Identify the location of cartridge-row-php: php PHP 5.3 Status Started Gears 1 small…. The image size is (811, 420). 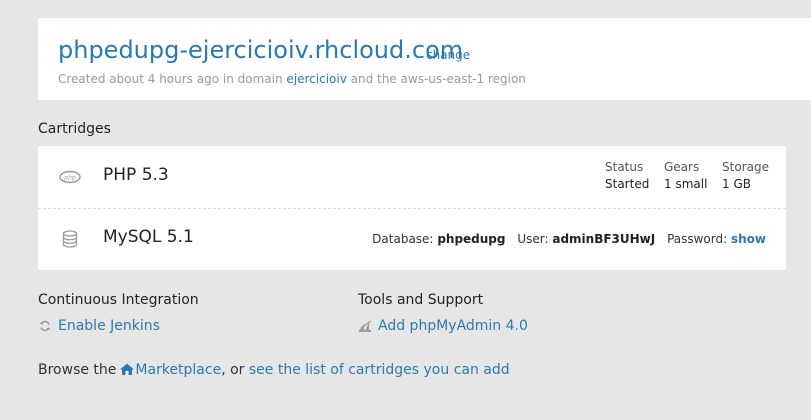
(412, 177).